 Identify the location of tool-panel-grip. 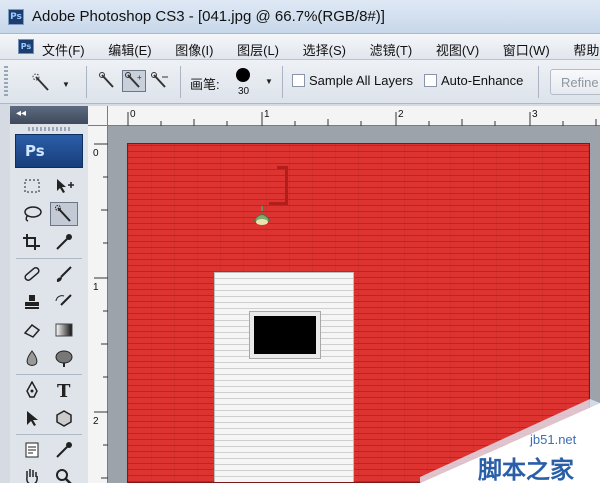
(49, 129).